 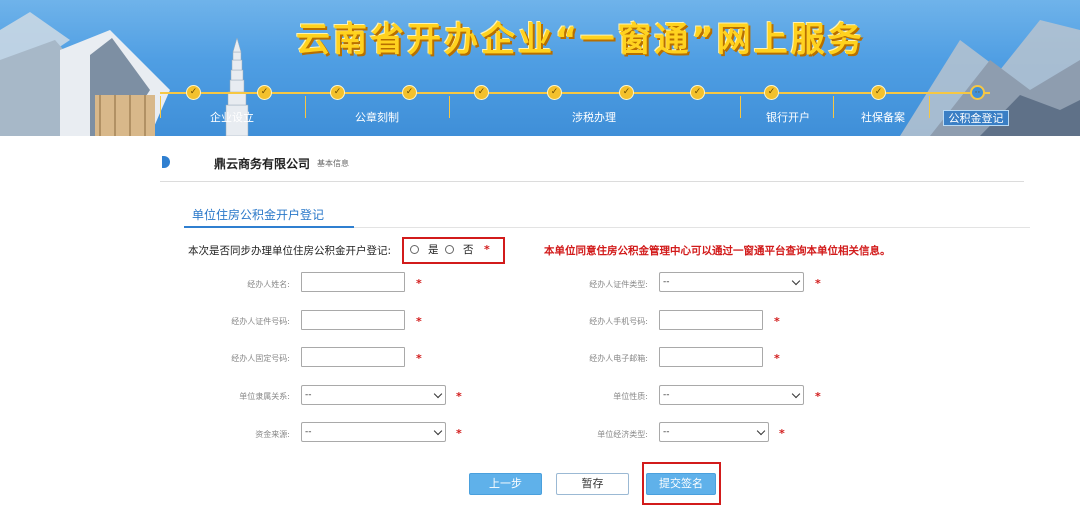 What do you see at coordinates (630, 396) in the screenshot?
I see `unit-nature-label: 单位性质:` at bounding box center [630, 396].